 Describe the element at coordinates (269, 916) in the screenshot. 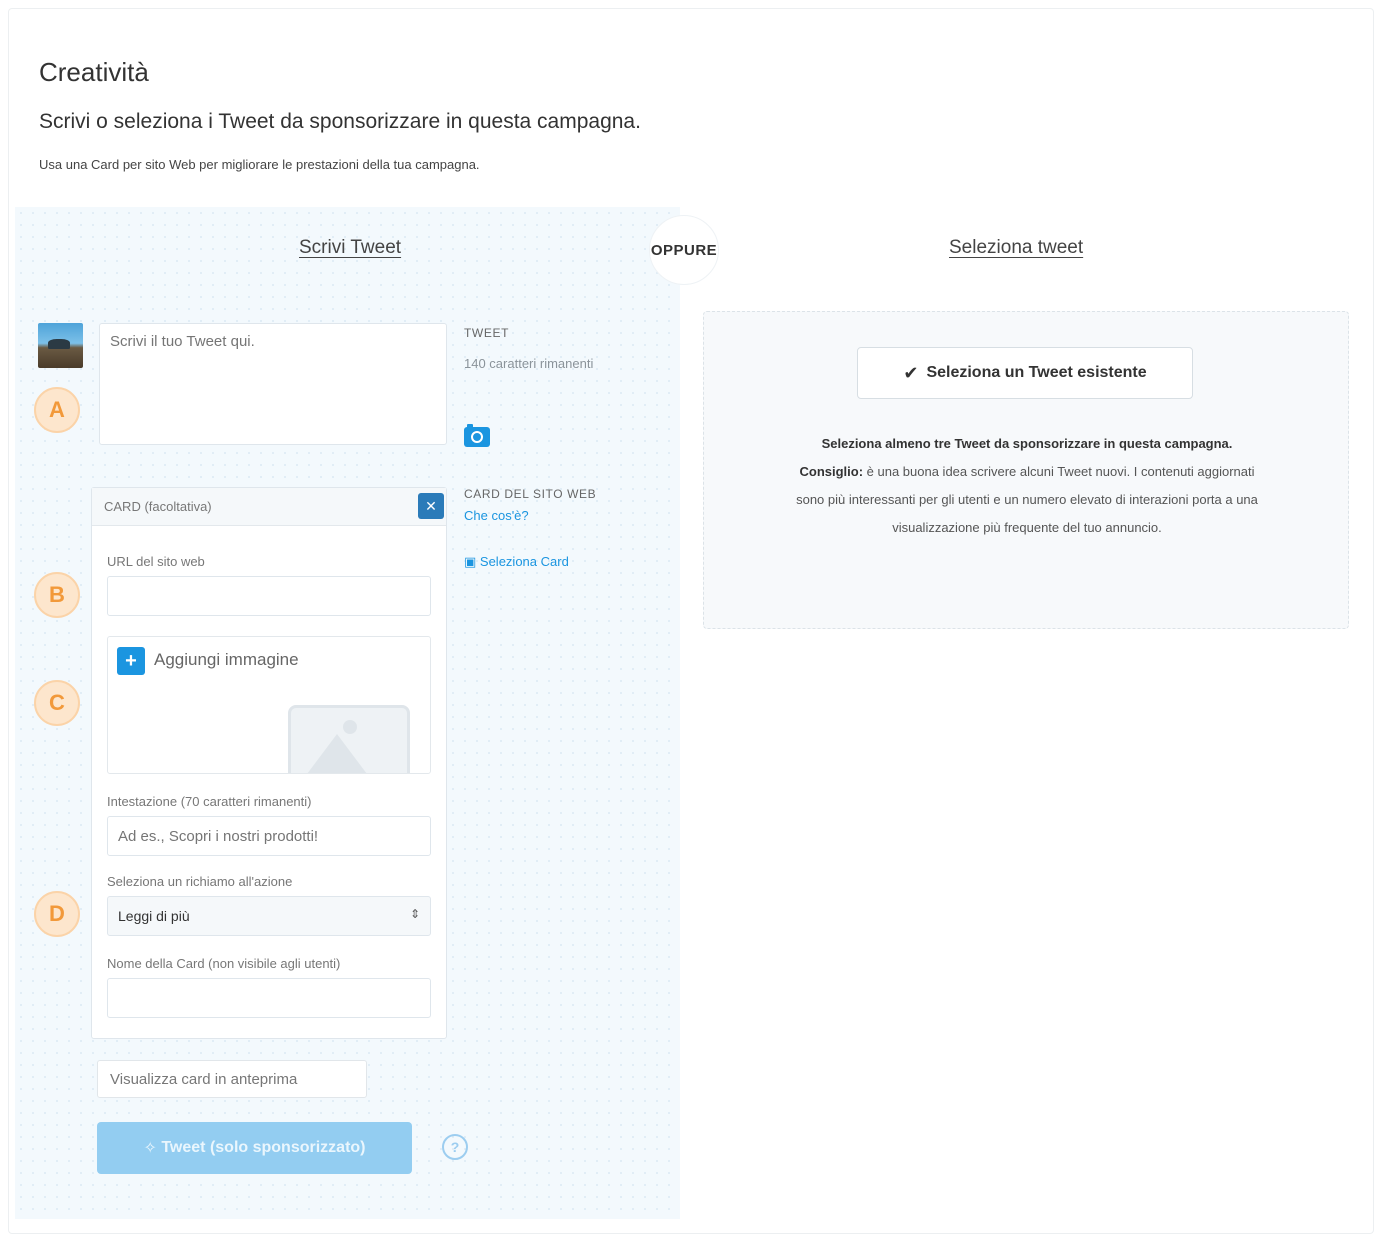

I see `cta-select: Leggi di più ⇕` at that location.